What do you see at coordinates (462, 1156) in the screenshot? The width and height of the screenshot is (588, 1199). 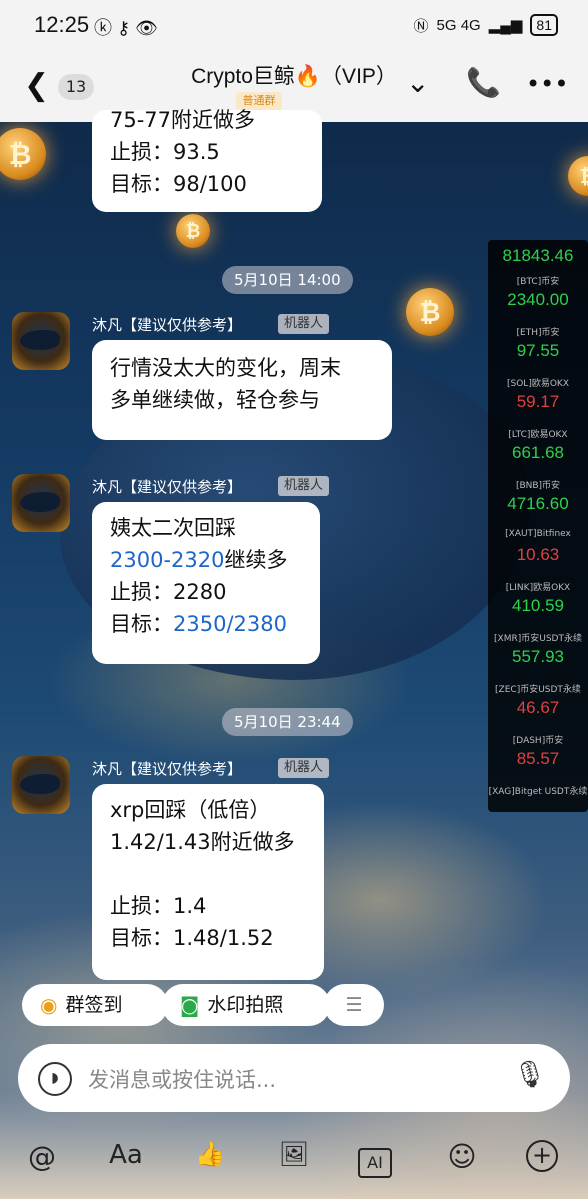 I see `emoji-icon: ☺` at bounding box center [462, 1156].